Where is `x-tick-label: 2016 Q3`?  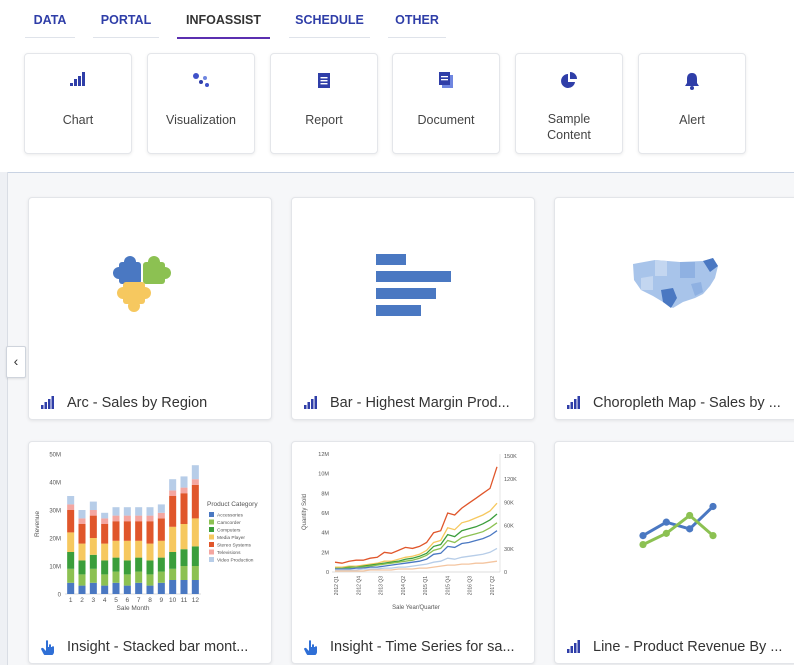 x-tick-label: 2016 Q3 is located at coordinates (471, 585).